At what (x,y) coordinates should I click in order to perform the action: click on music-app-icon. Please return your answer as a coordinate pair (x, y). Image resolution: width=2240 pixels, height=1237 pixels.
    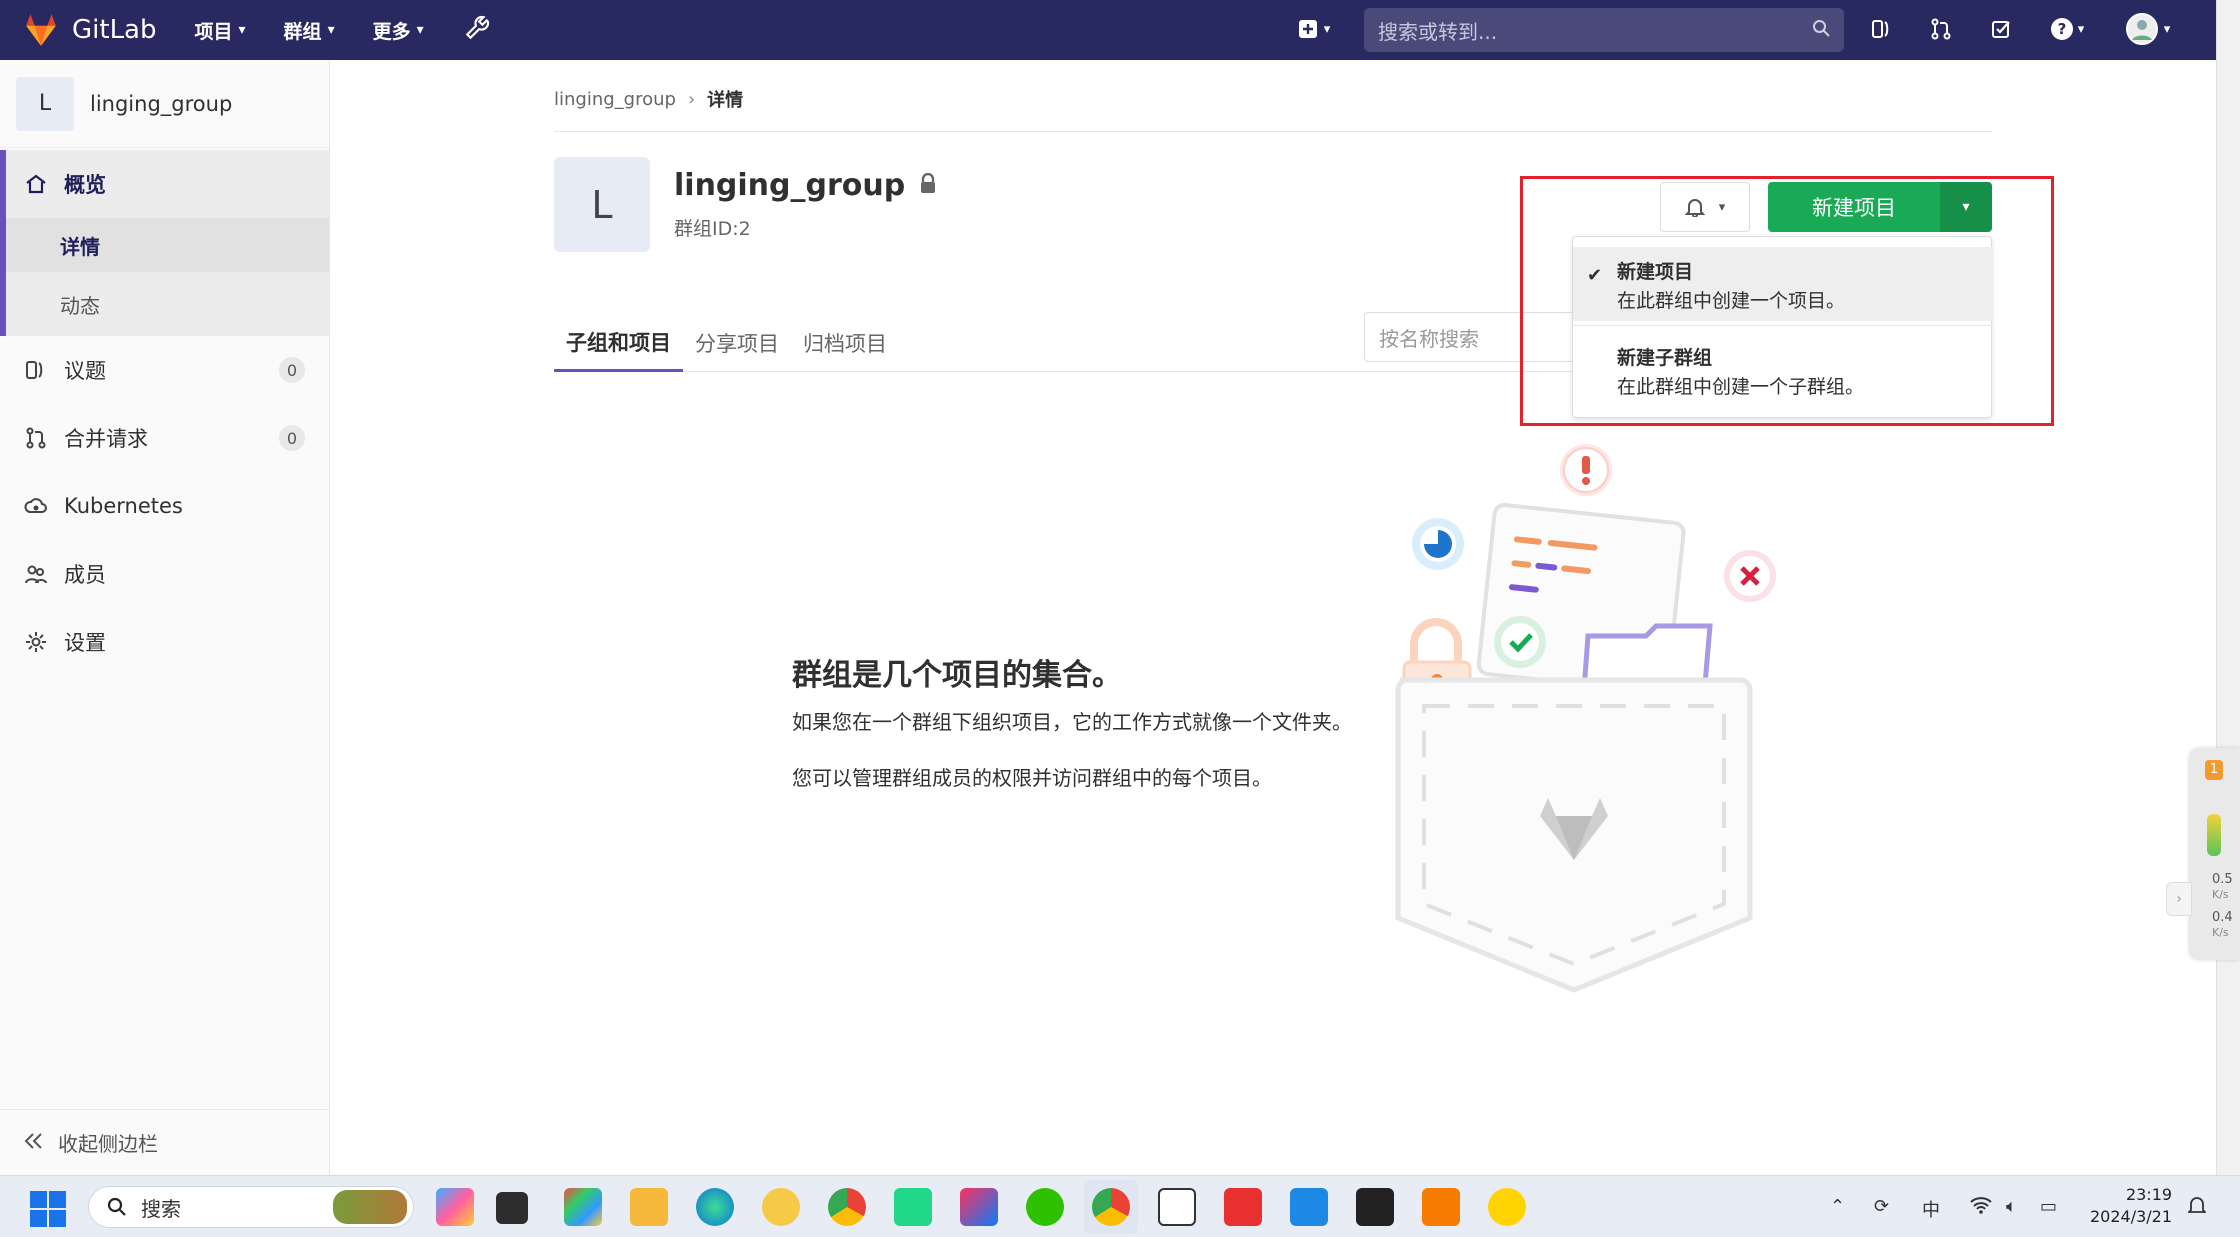
    Looking at the image, I should click on (1507, 1207).